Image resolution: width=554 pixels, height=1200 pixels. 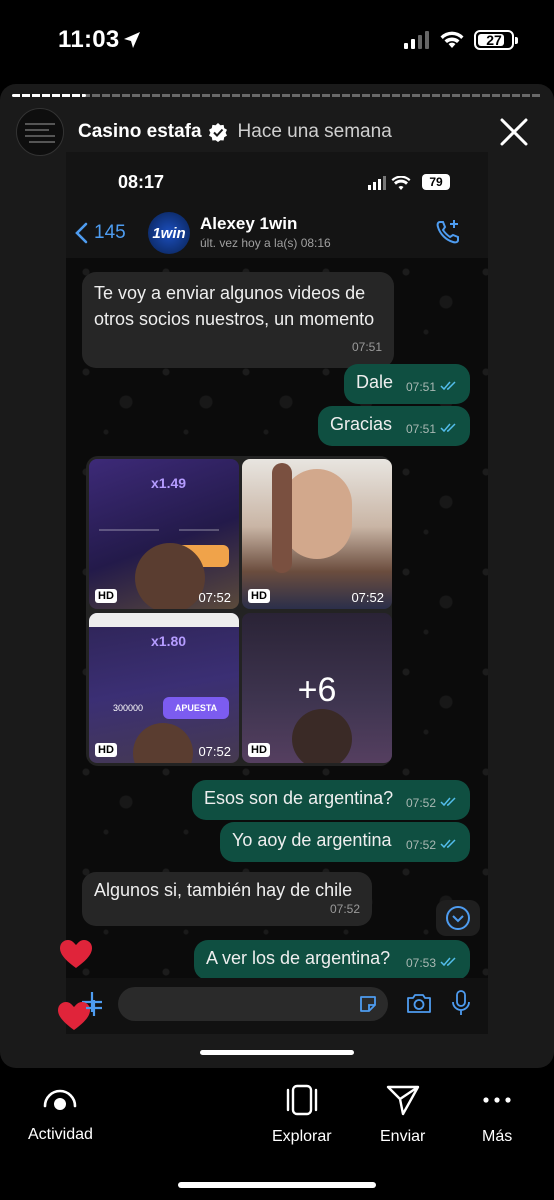 I want to click on wa-composer, so click(x=277, y=1006).